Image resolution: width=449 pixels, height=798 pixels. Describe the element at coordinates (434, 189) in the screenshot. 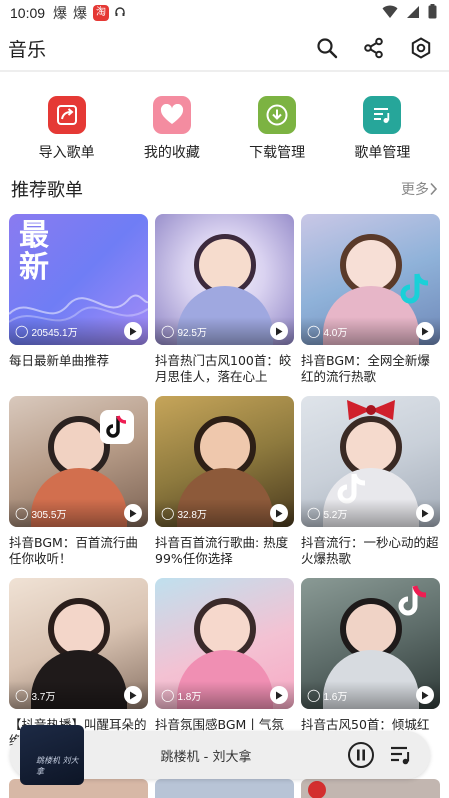

I see `chevron-right-icon` at that location.